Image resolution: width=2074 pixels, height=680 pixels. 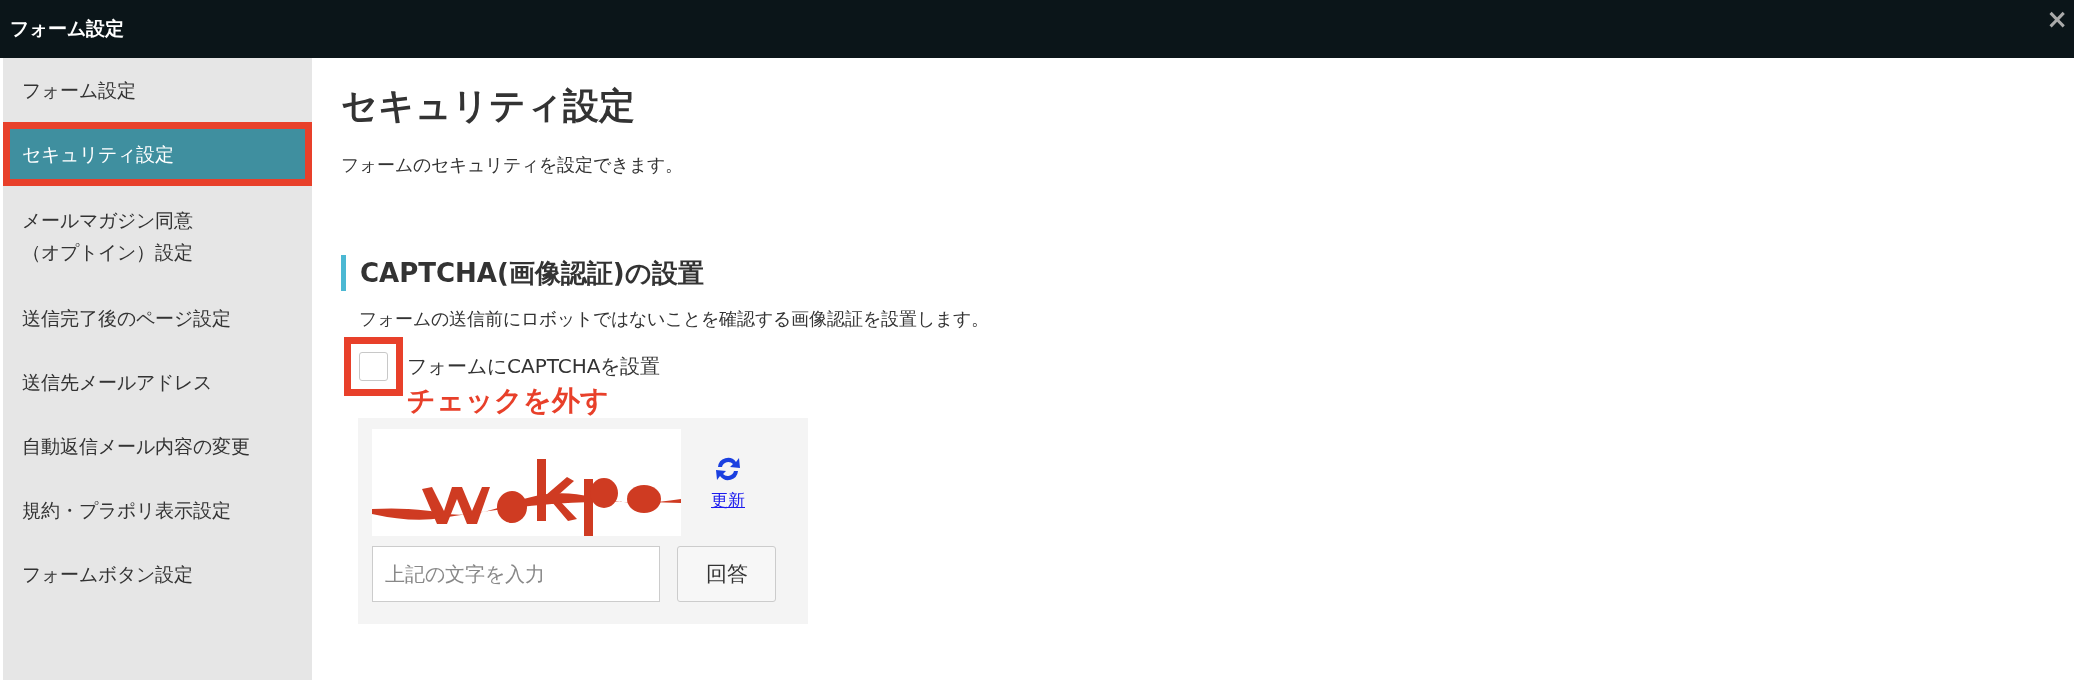 I want to click on sidebar-item: フォームボタン設定, so click(x=157, y=574).